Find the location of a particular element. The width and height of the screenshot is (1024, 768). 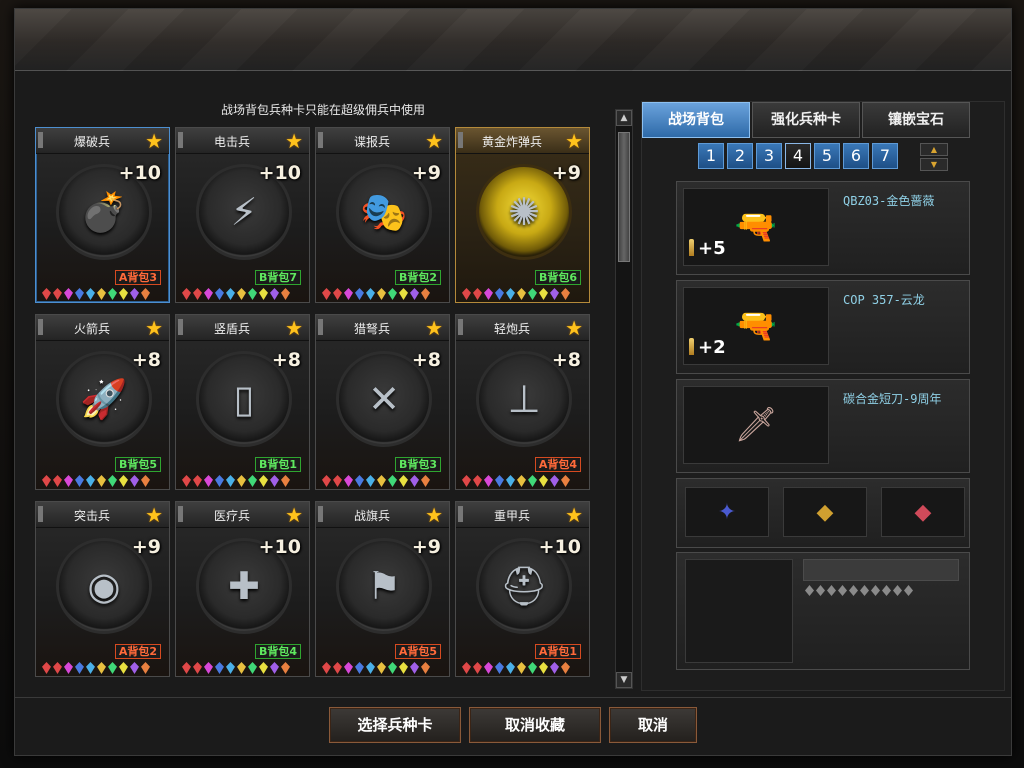

unit-card: 医疗兵 ★ ✚ +10 B背包4 is located at coordinates (242, 589).